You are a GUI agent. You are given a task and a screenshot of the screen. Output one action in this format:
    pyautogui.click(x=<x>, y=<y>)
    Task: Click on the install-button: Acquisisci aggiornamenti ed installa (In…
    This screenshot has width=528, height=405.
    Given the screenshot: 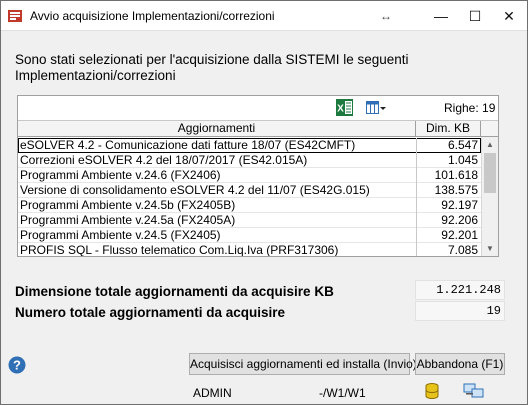 What is the action you would take?
    pyautogui.click(x=303, y=364)
    